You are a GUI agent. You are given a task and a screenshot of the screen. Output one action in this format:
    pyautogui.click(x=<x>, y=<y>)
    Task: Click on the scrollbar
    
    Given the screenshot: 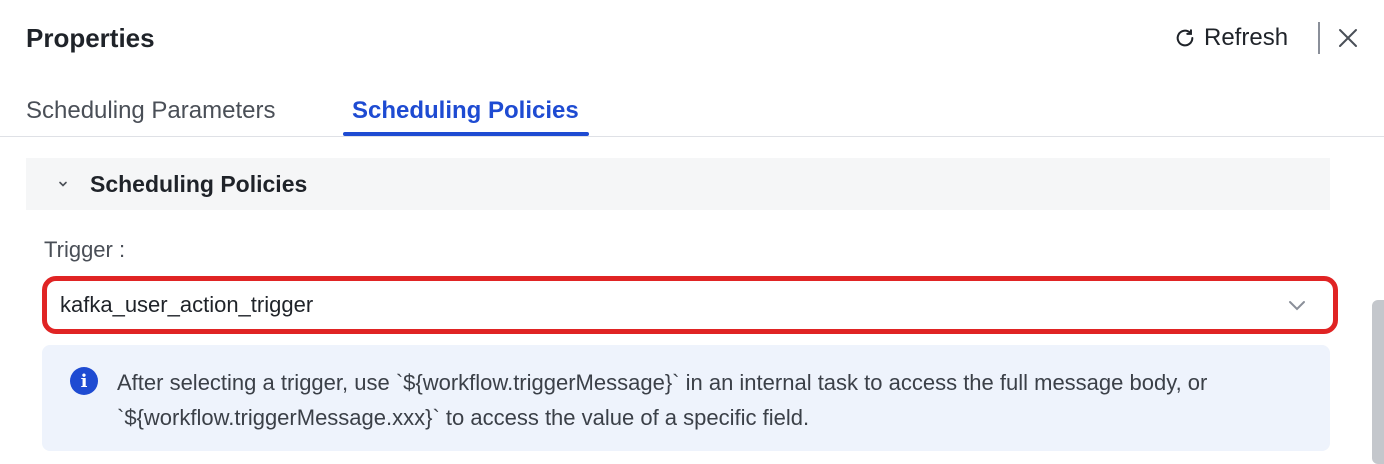 What is the action you would take?
    pyautogui.click(x=1378, y=382)
    